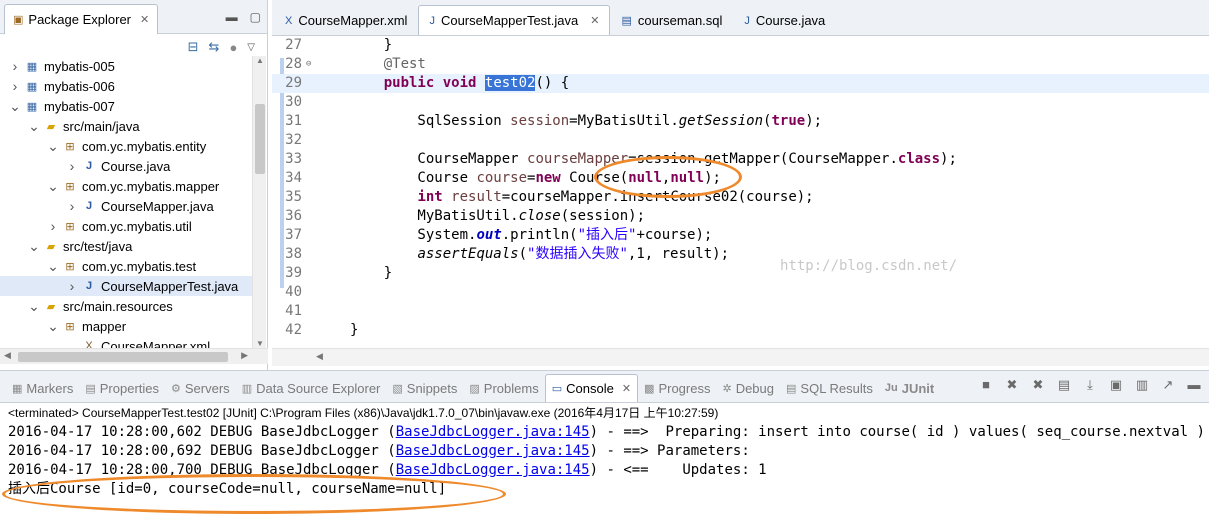 The image size is (1209, 516). What do you see at coordinates (126, 206) in the screenshot?
I see `tree-item: › J CourseMapper.java` at bounding box center [126, 206].